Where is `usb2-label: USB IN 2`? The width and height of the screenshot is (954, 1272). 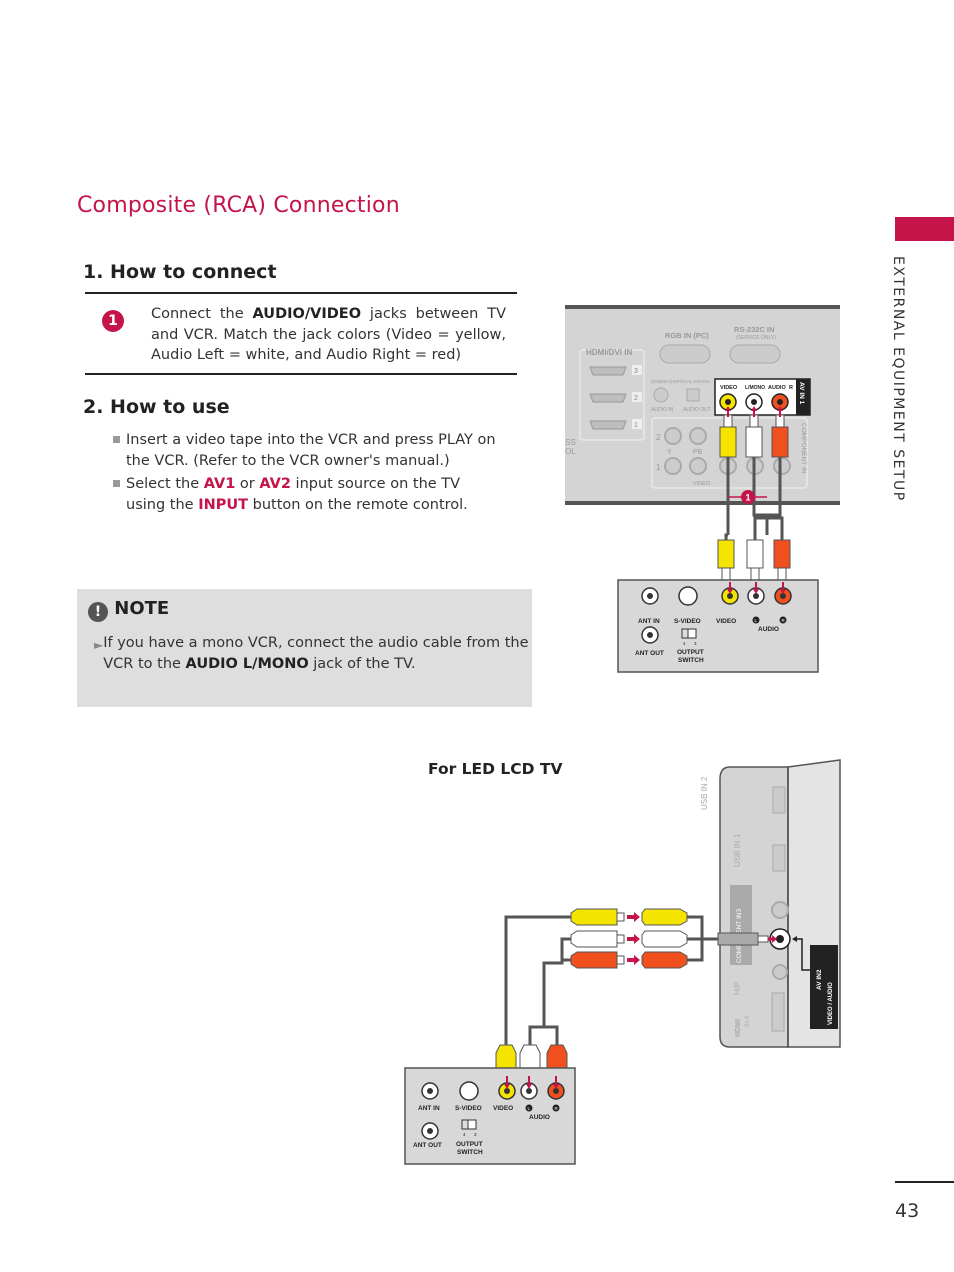 usb2-label: USB IN 2 is located at coordinates (704, 793).